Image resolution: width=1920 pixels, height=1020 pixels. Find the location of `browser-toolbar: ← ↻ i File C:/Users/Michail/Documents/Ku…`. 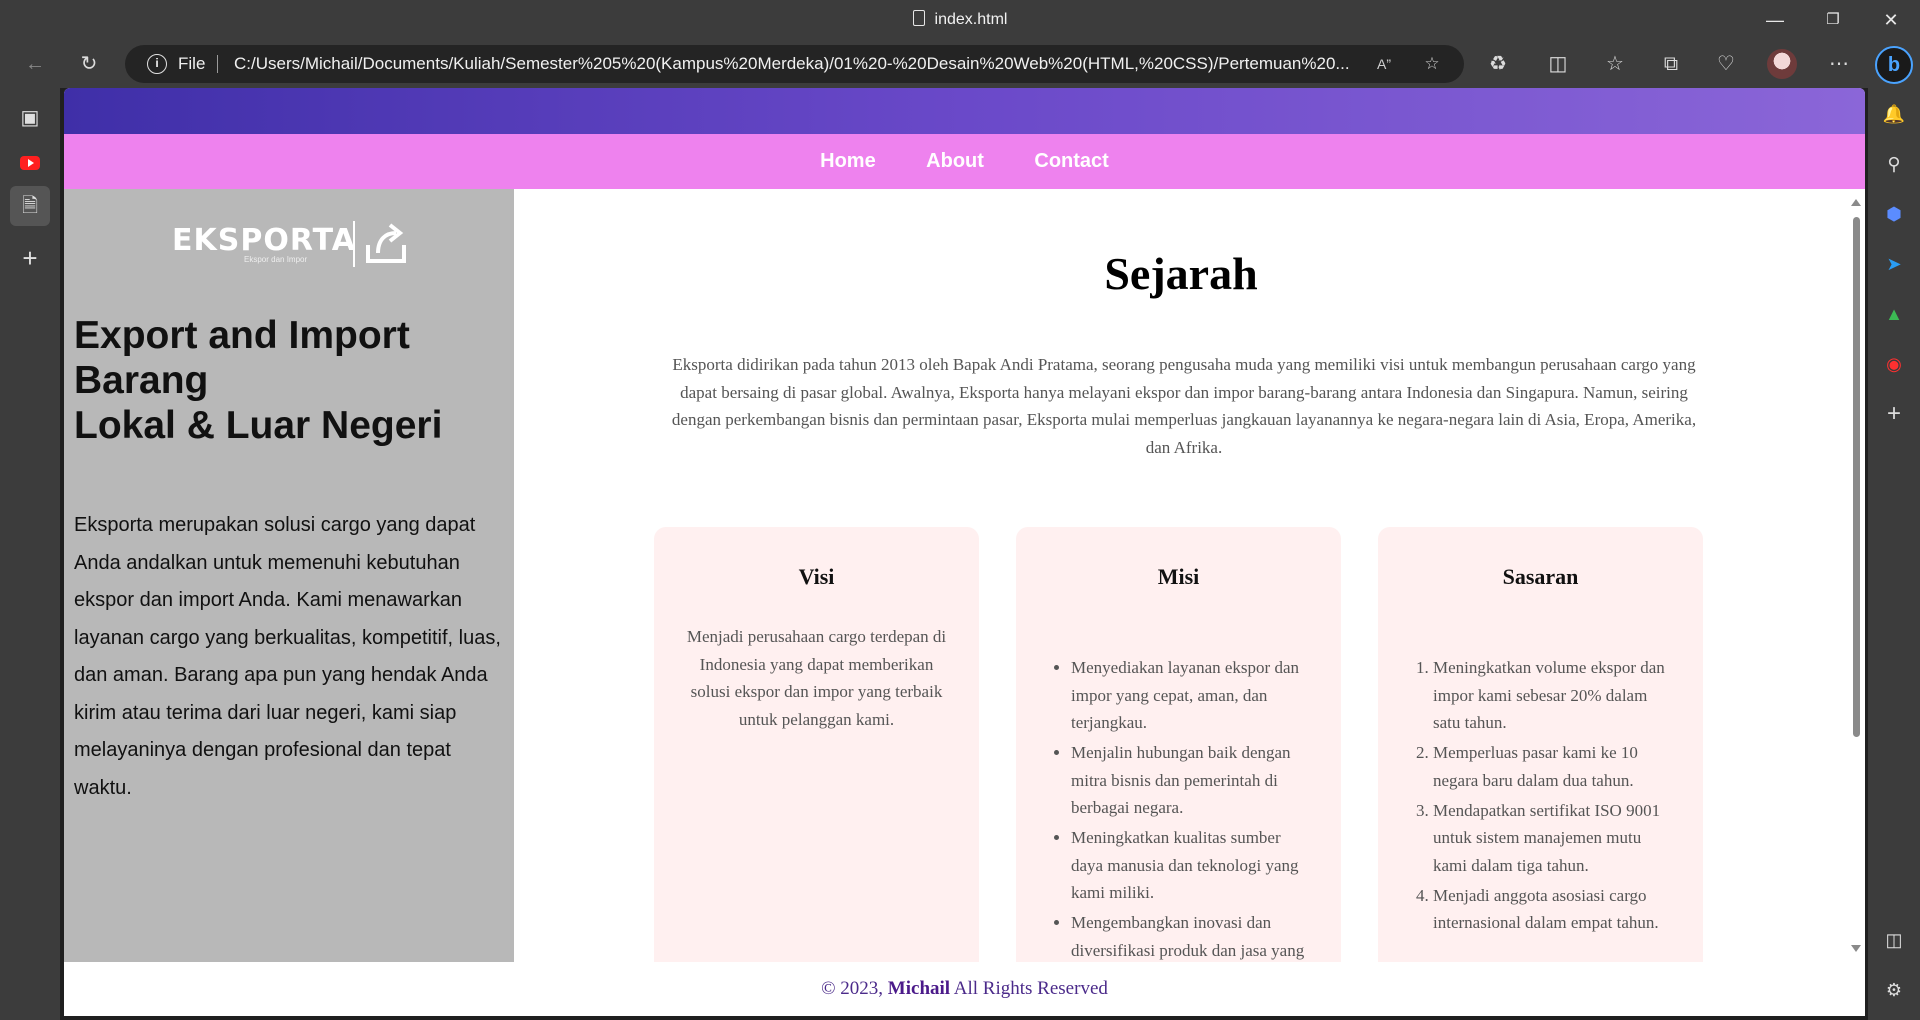

browser-toolbar: ← ↻ i File C:/Users/Michail/Documents/Ku… is located at coordinates (960, 64).